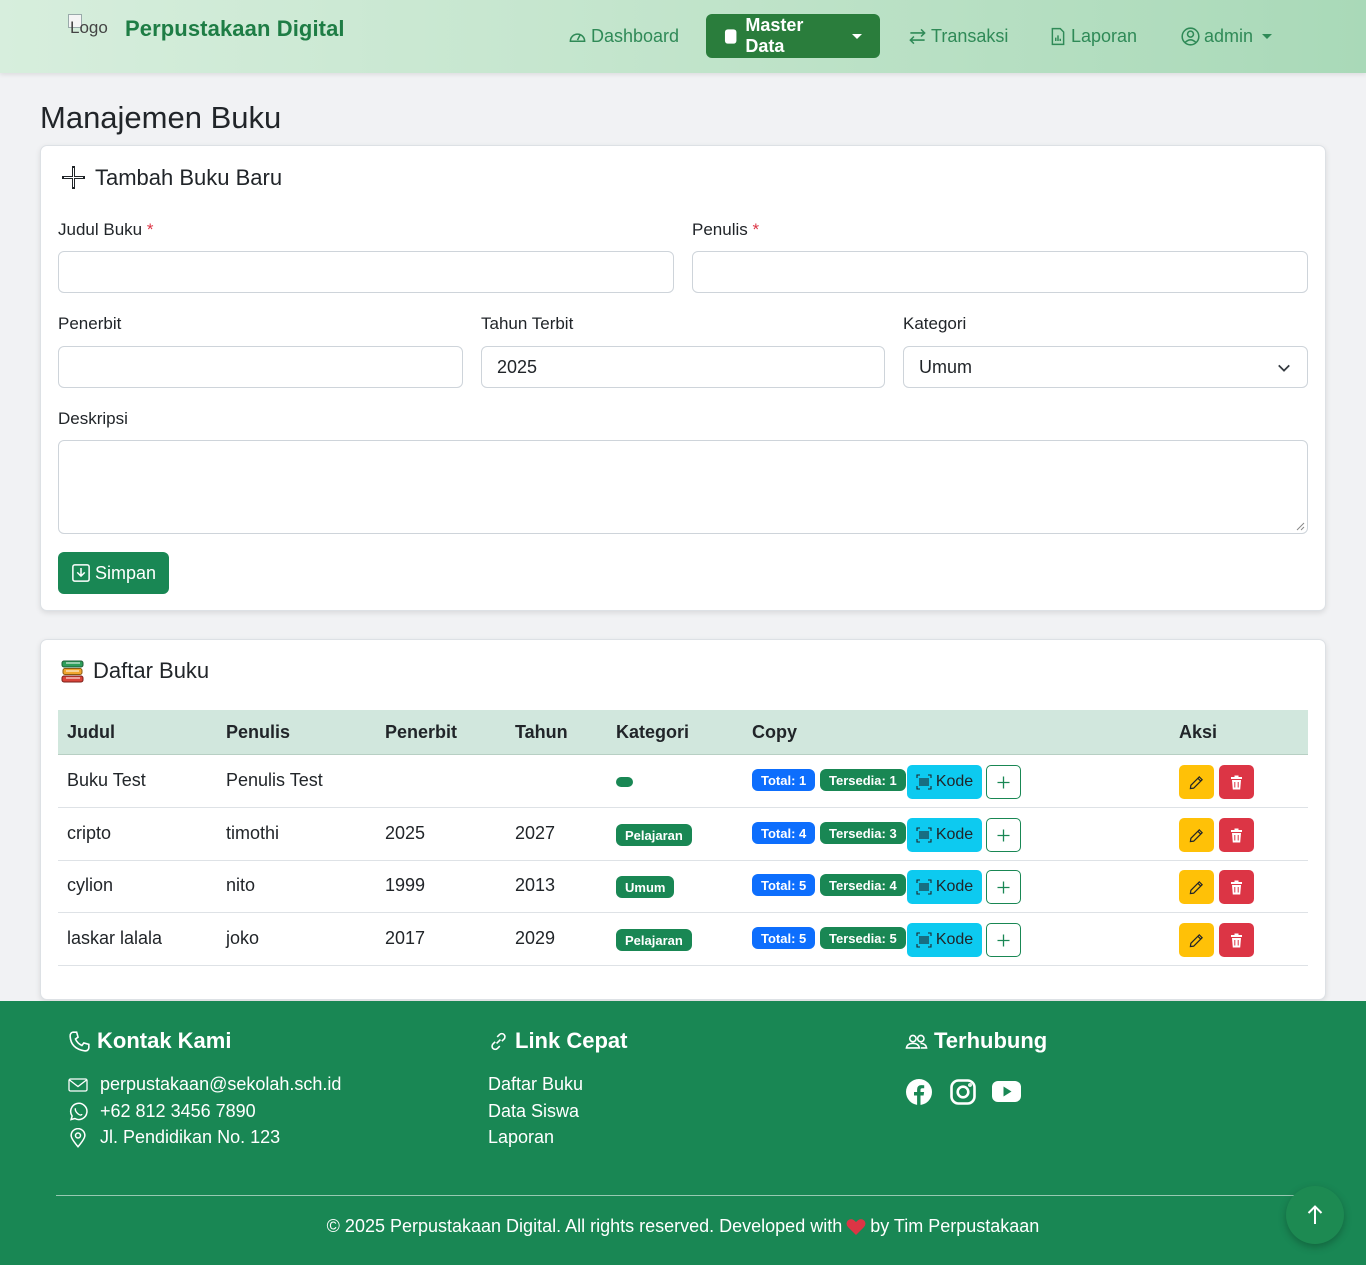 This screenshot has width=1366, height=1265. I want to click on cell-penerbit: 2017, so click(405, 938).